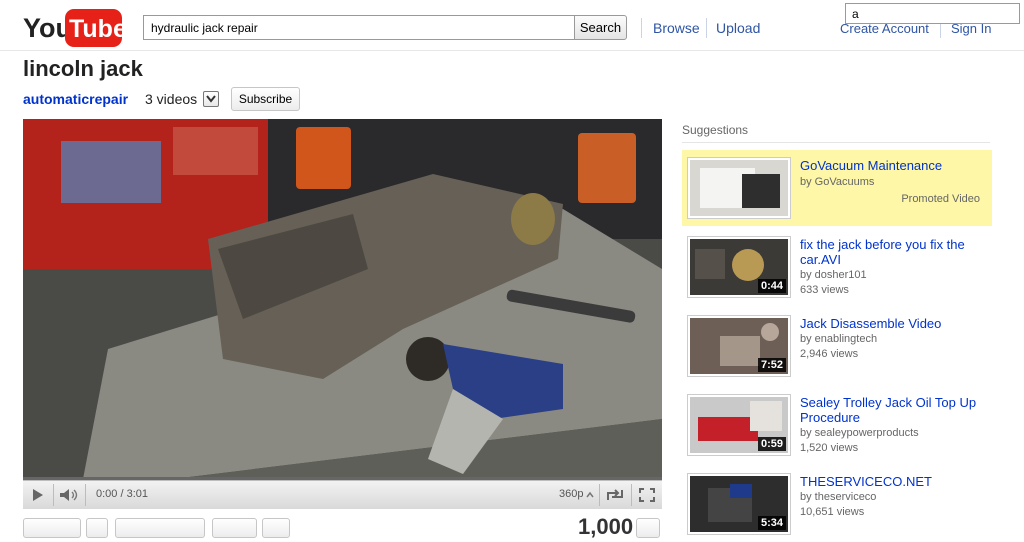 The image size is (1024, 542). Describe the element at coordinates (892, 252) in the screenshot. I see `suggestion-title: fix the jack before you fix the car.AVI` at that location.